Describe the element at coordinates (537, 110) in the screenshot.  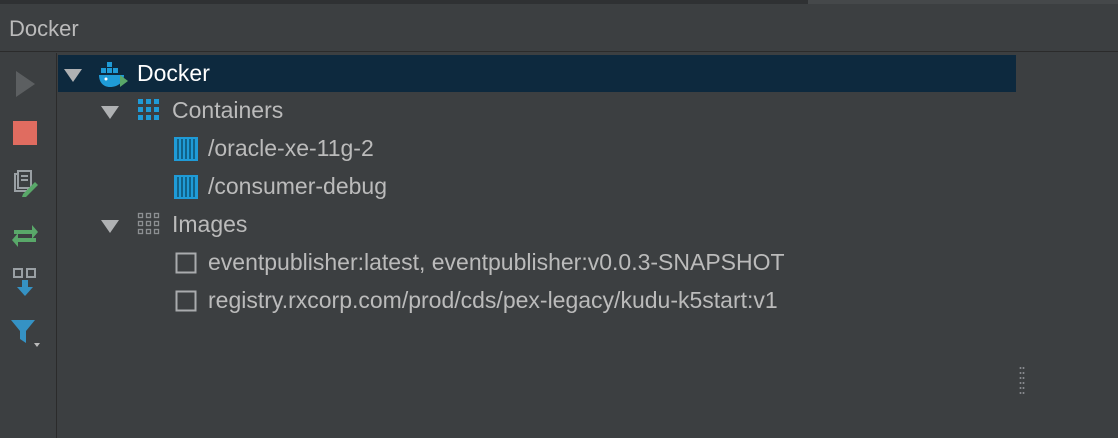
I see `tree-node-containers: Containers` at that location.